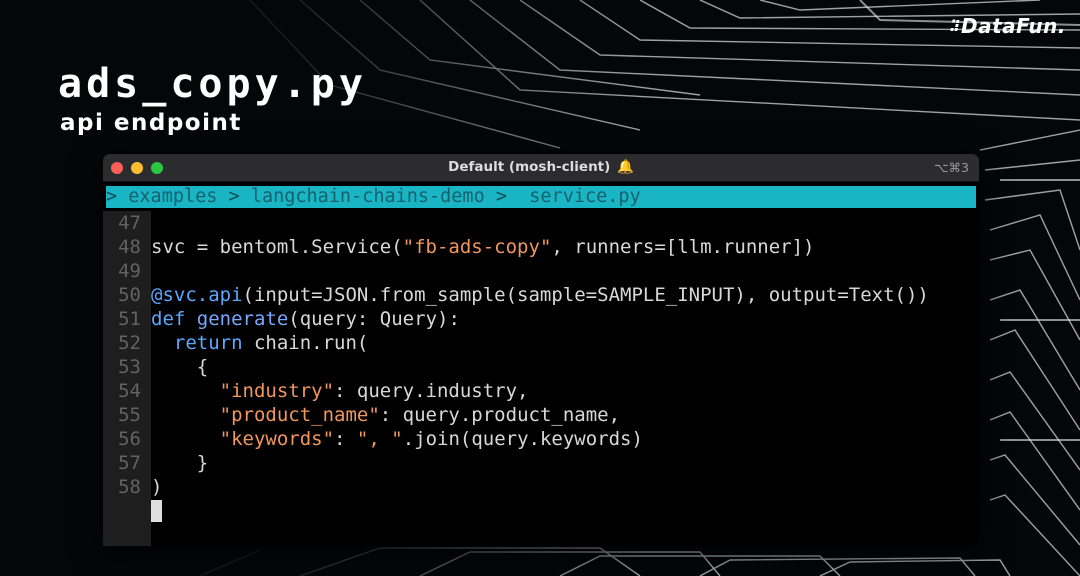 The height and width of the screenshot is (576, 1080). I want to click on line-number: 53, so click(127, 367).